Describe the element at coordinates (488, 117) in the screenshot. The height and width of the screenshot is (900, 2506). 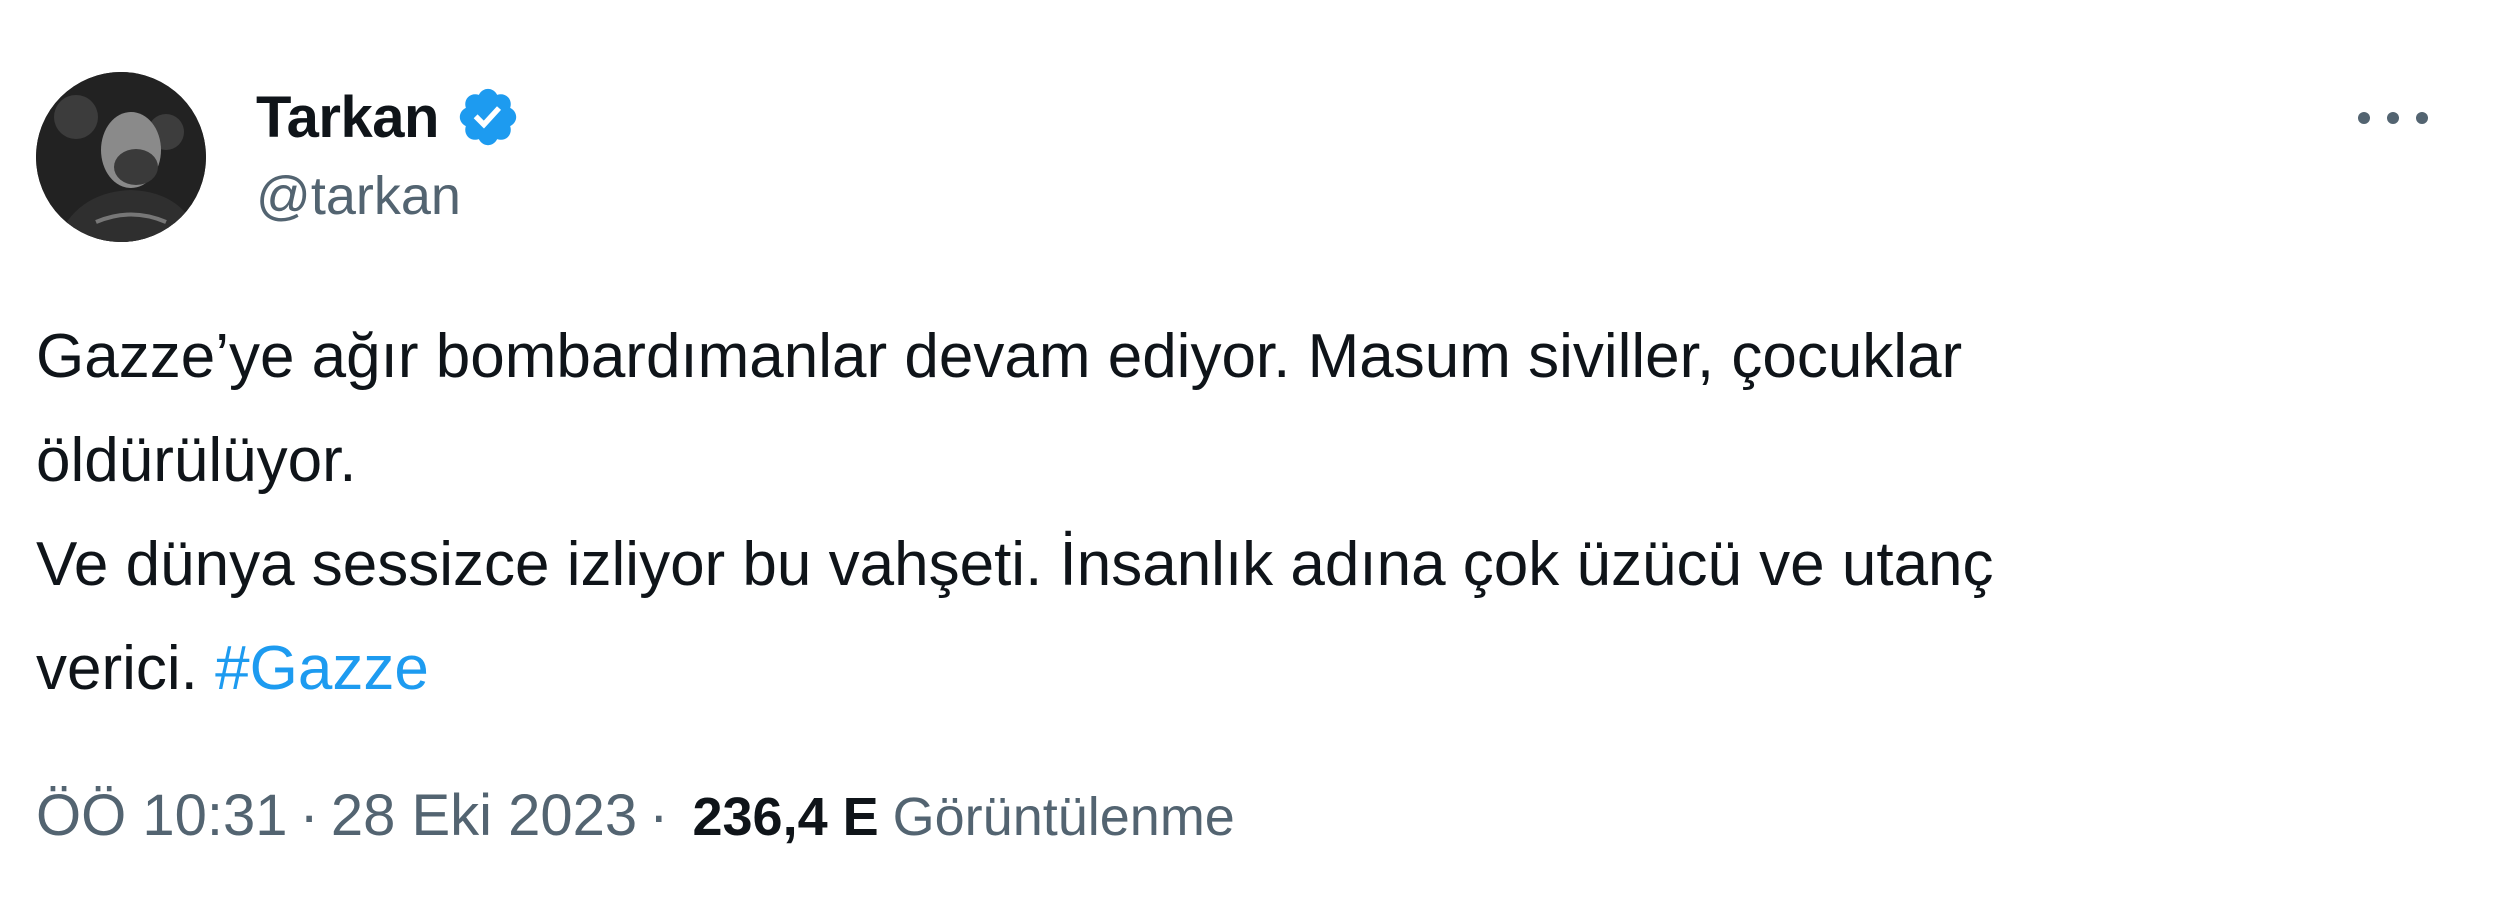
I see `verified-badge-icon` at that location.